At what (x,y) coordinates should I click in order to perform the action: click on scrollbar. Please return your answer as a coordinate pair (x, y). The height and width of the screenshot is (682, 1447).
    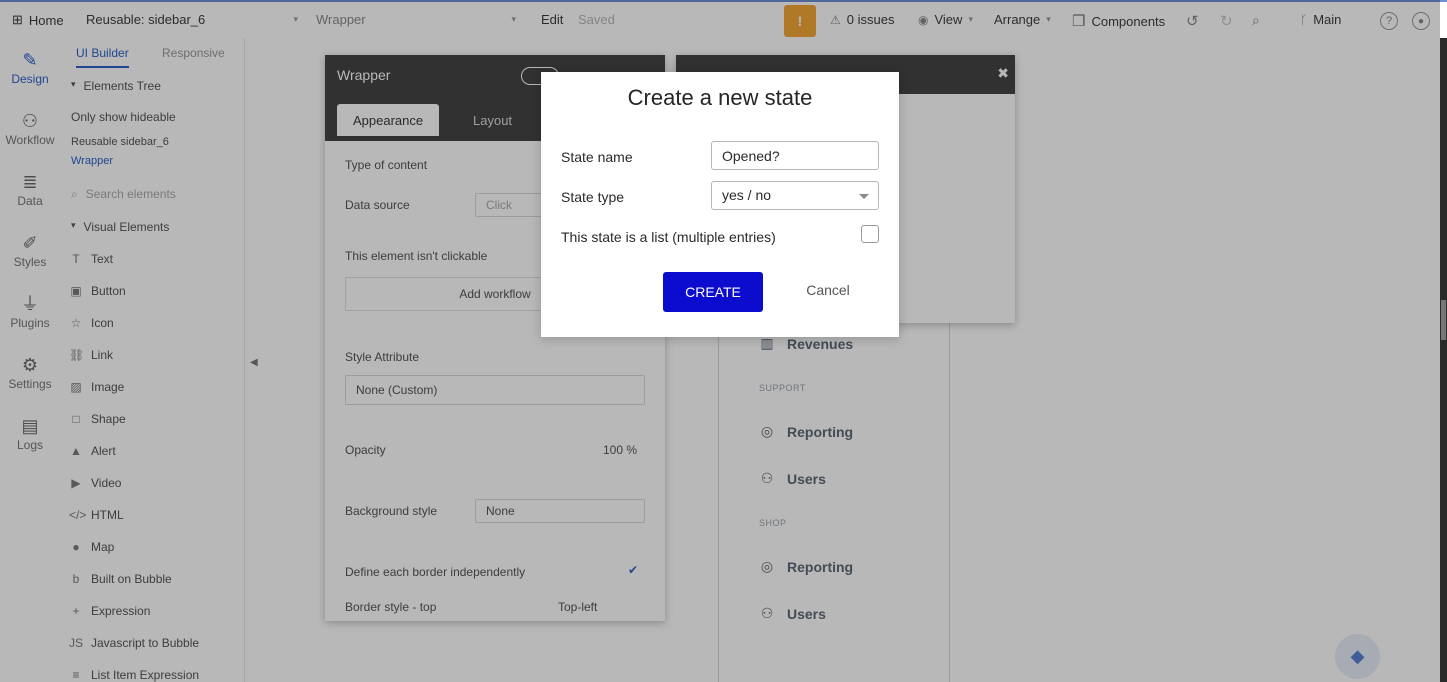
    Looking at the image, I should click on (1443, 360).